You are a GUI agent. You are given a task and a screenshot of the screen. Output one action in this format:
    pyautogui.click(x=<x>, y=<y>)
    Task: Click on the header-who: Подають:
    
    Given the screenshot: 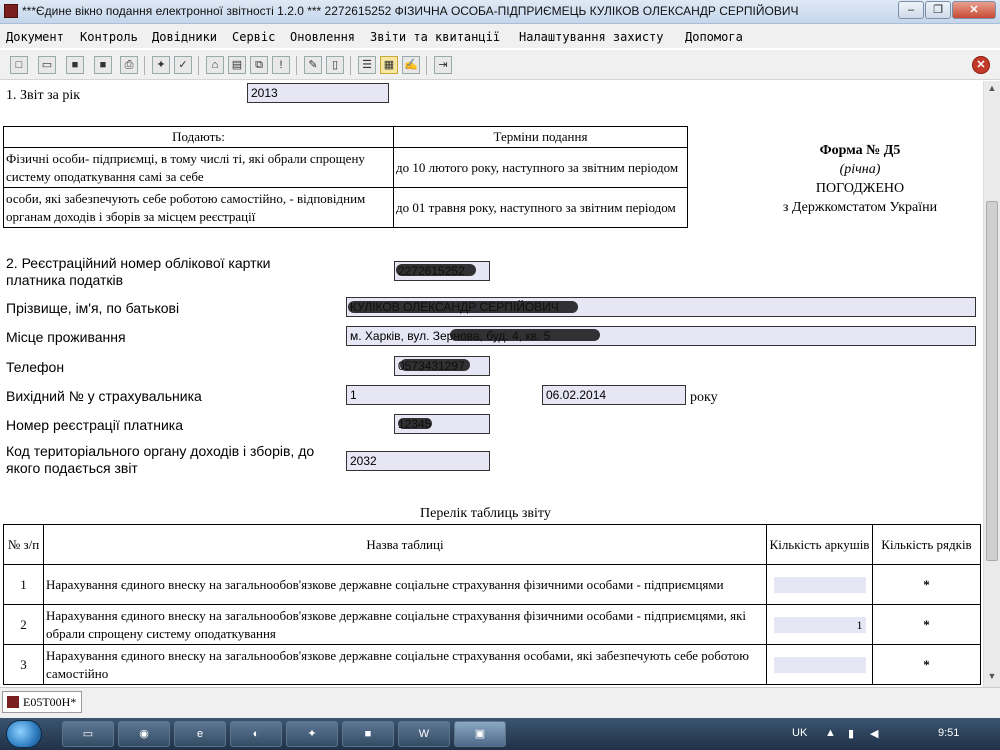 What is the action you would take?
    pyautogui.click(x=198, y=137)
    